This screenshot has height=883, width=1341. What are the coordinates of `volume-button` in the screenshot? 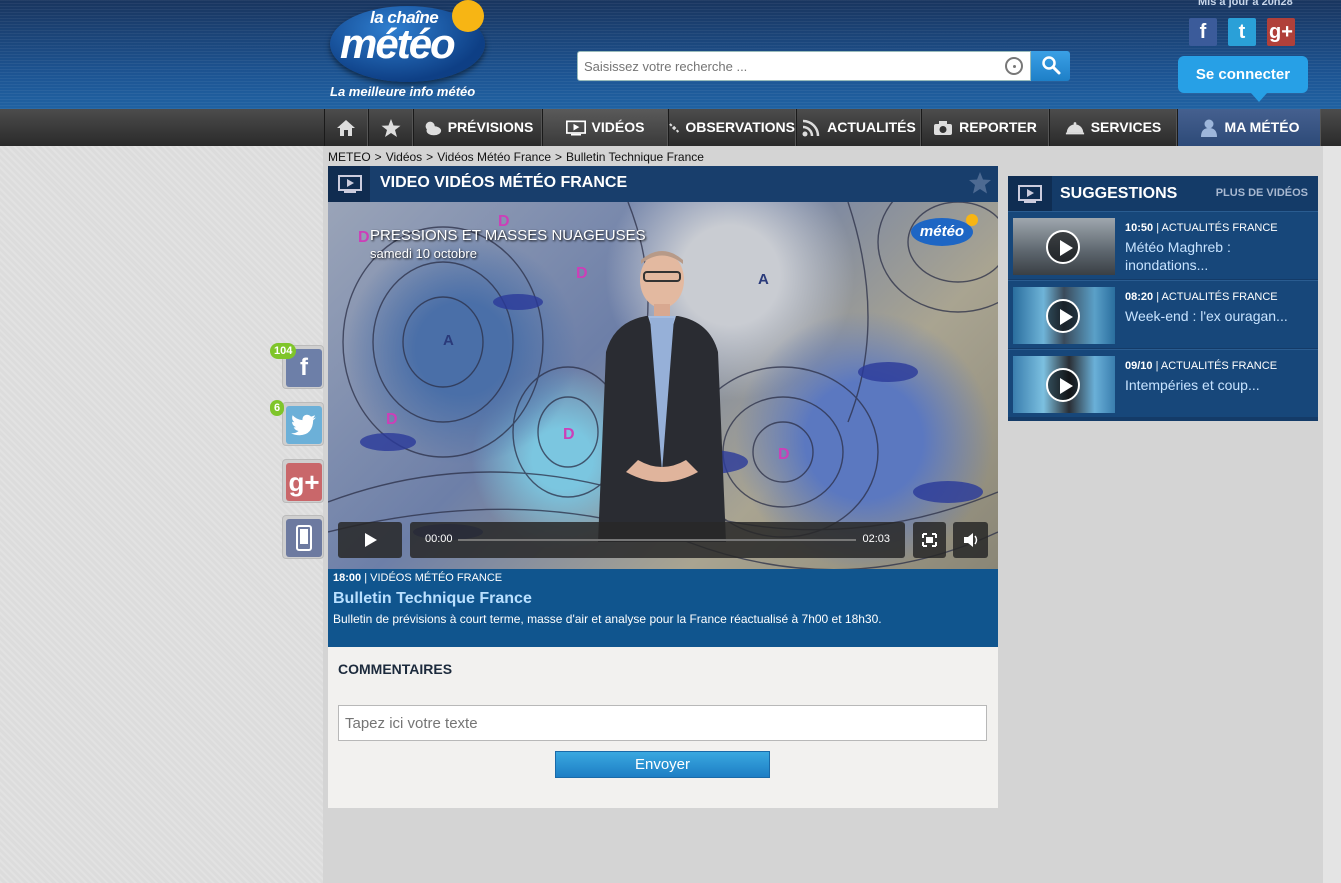 It's located at (970, 540).